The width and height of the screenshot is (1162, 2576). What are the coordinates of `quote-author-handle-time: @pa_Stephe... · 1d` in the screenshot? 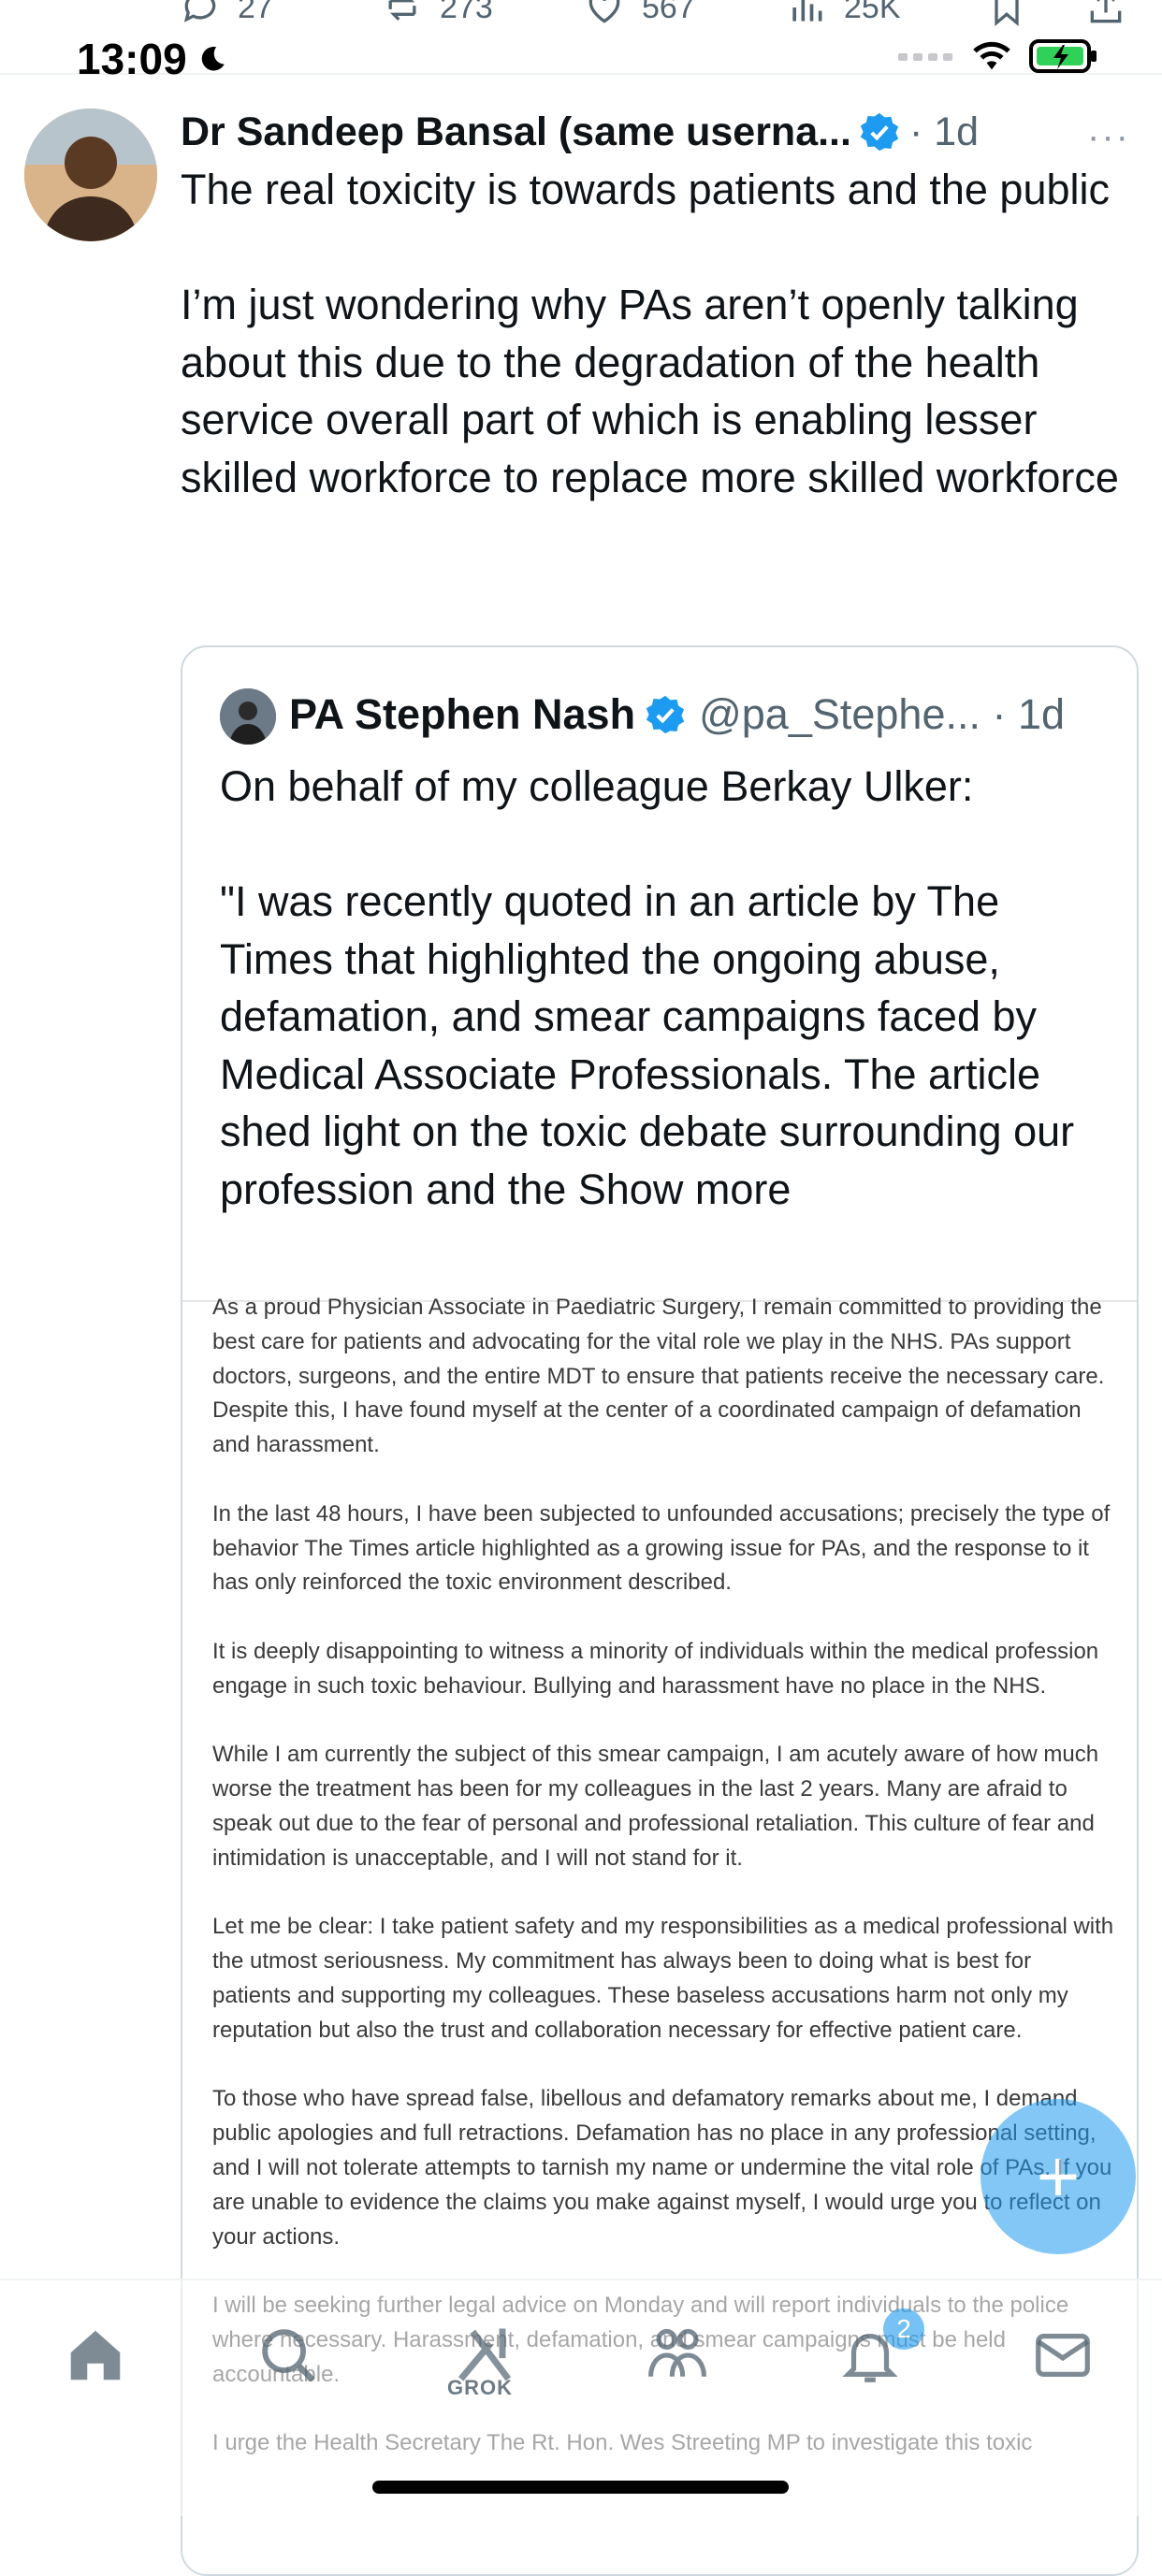 It's located at (883, 714).